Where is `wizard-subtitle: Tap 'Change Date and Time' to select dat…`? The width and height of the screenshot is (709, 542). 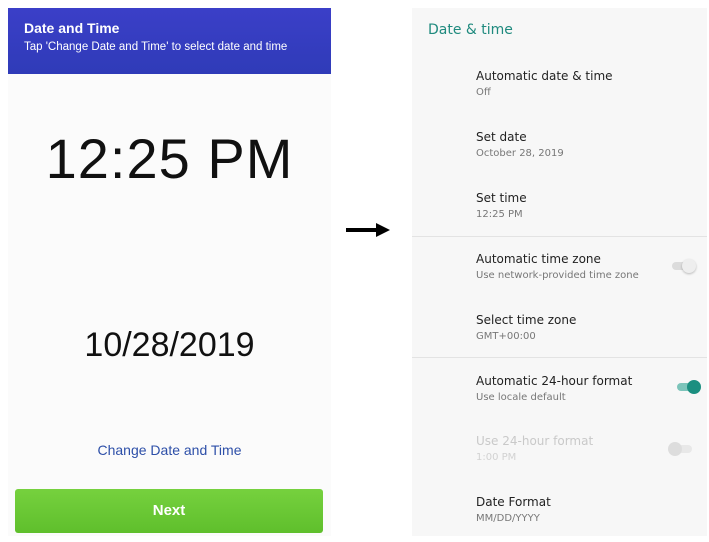
wizard-subtitle: Tap 'Change Date and Time' to select dat… is located at coordinates (156, 47).